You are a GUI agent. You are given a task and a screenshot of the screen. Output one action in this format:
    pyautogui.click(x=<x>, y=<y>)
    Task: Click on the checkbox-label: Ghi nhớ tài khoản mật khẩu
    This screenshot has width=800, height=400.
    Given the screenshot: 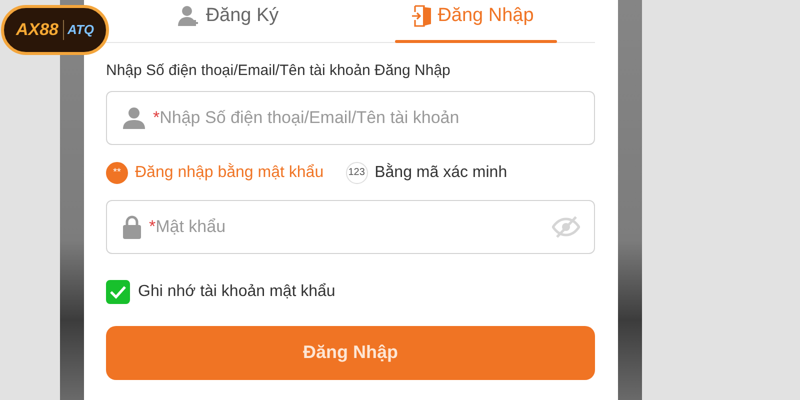 What is the action you would take?
    pyautogui.click(x=237, y=292)
    